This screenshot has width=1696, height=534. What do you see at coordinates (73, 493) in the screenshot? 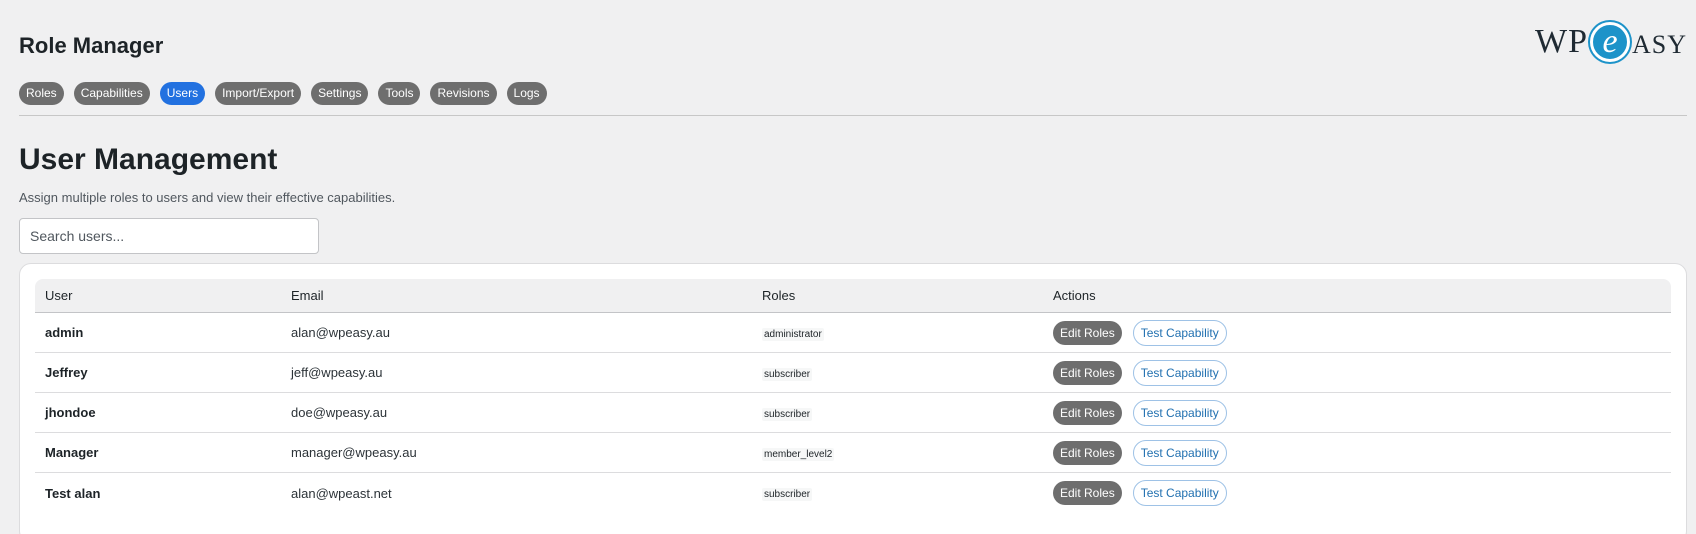
I see `user-name: Test alan` at bounding box center [73, 493].